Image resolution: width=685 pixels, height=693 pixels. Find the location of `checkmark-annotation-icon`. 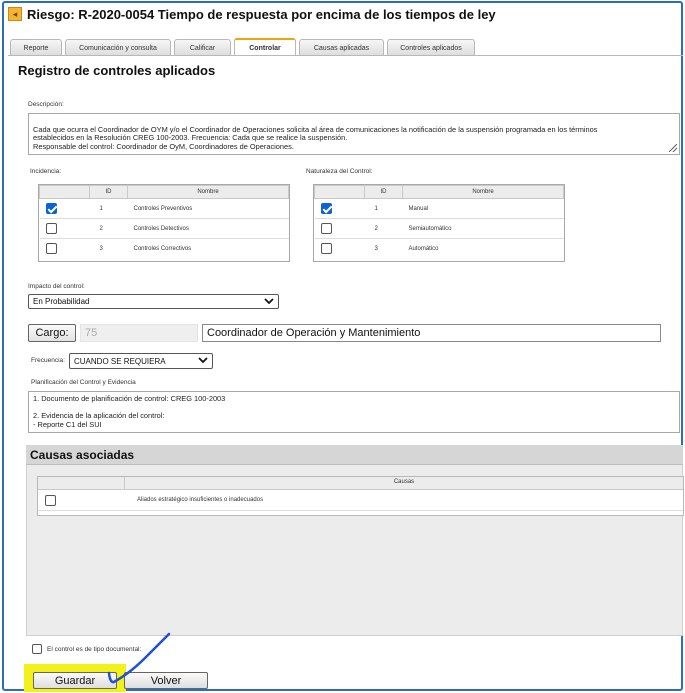

checkmark-annotation-icon is located at coordinates (139, 658).